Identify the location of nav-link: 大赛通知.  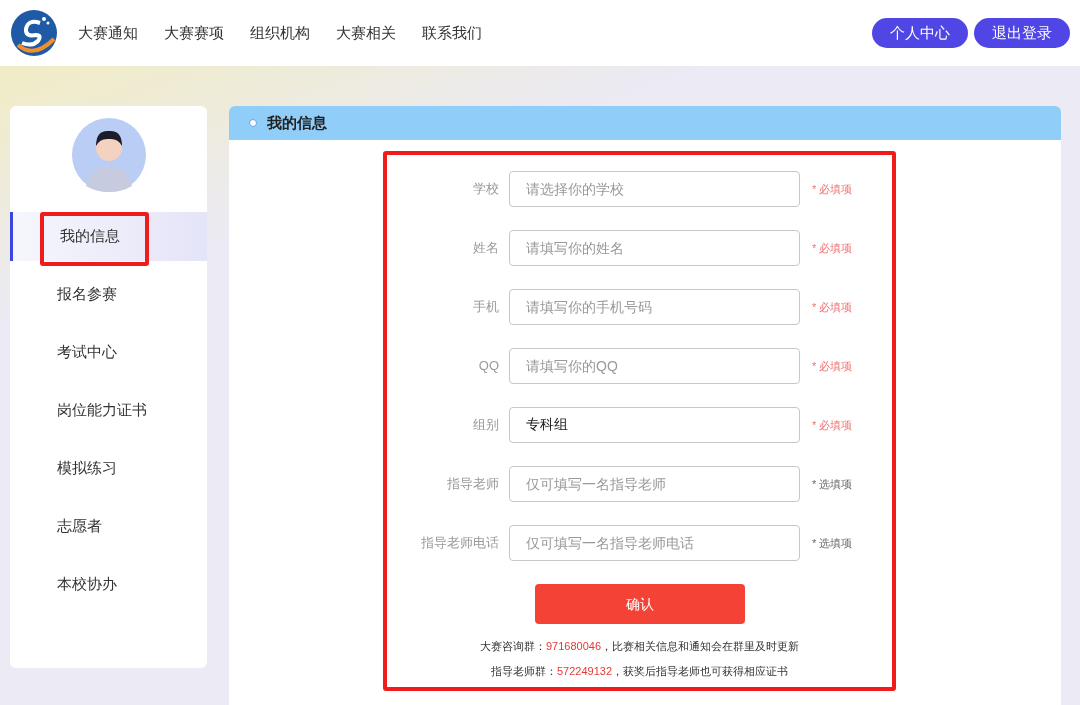
(108, 33).